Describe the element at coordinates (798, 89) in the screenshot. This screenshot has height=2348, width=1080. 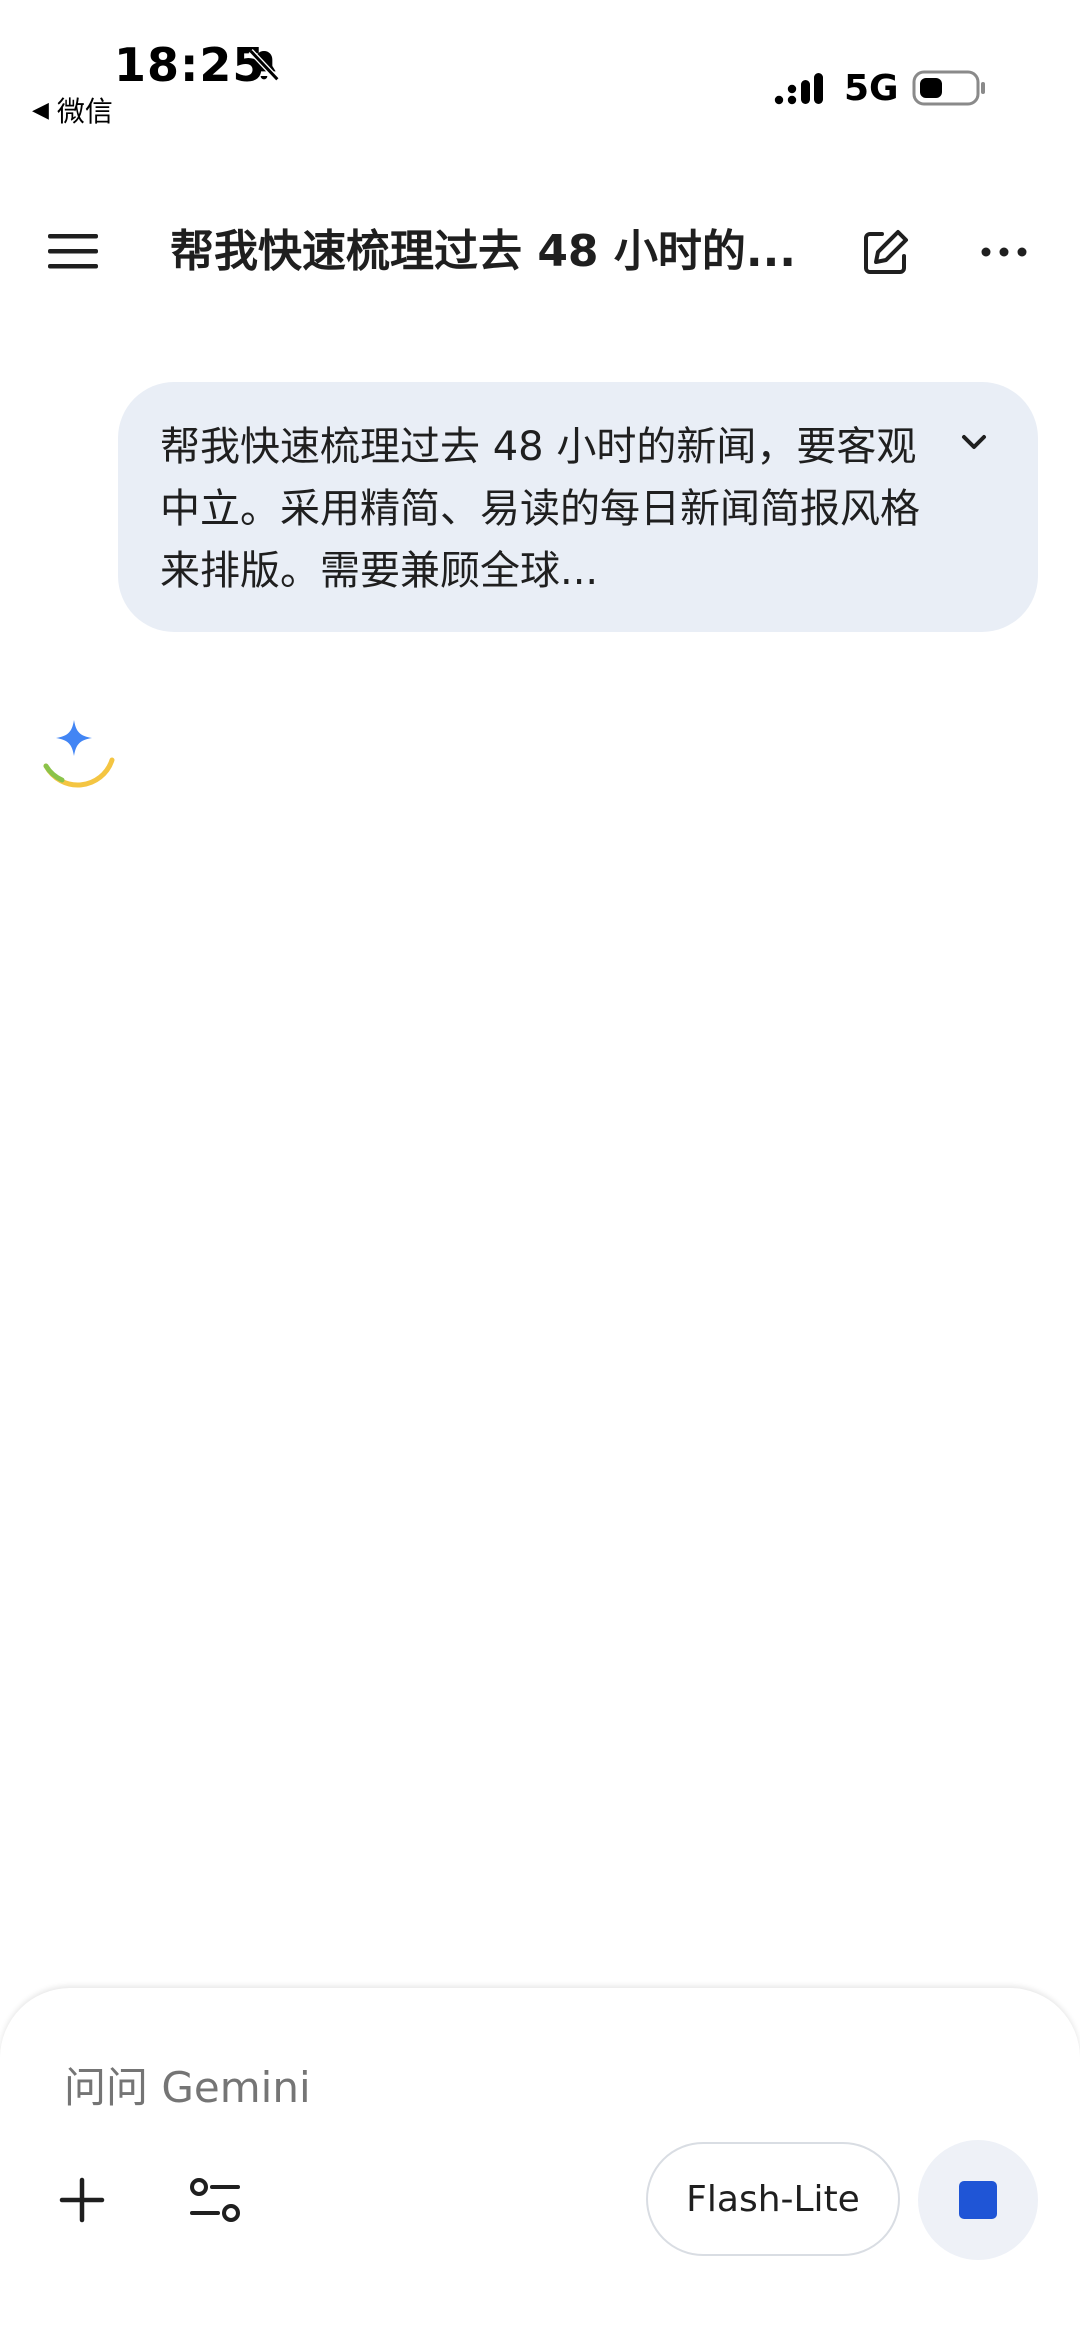
I see `signal-icon` at that location.